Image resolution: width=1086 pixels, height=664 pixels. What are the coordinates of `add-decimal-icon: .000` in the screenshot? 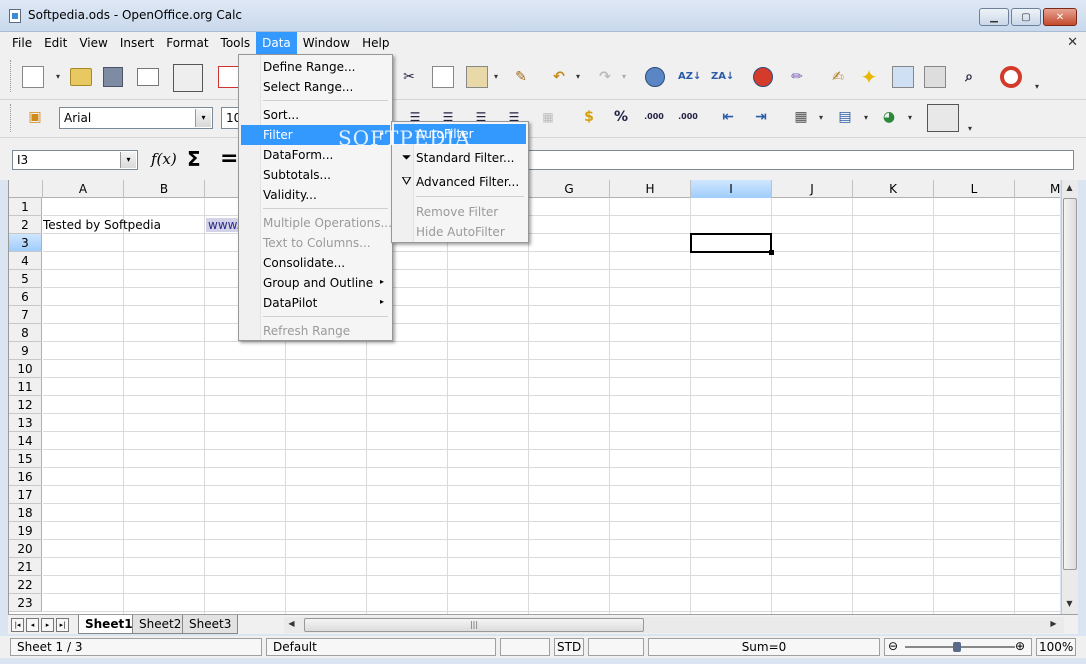 It's located at (654, 117).